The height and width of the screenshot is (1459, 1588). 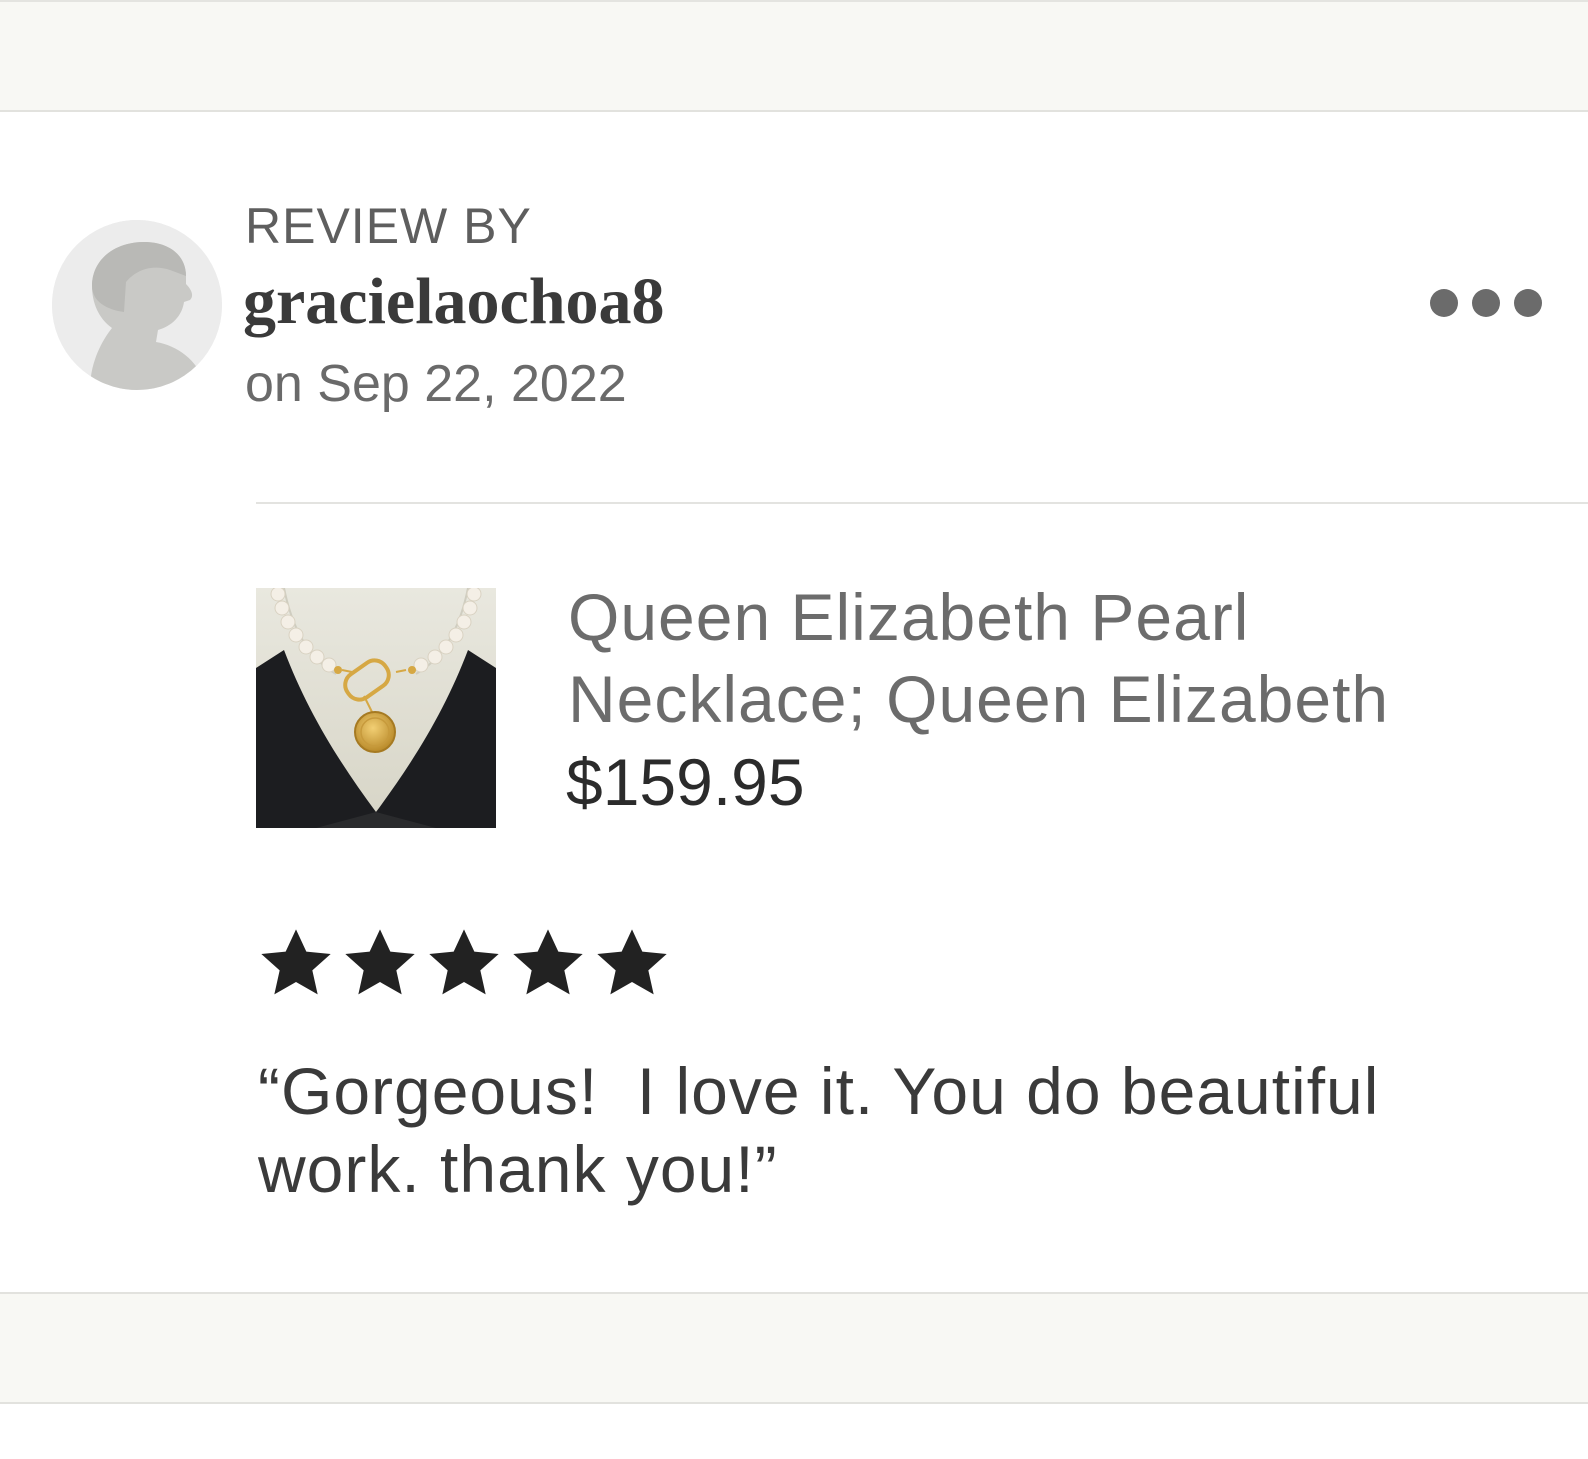 I want to click on necklace-photo, so click(x=376, y=708).